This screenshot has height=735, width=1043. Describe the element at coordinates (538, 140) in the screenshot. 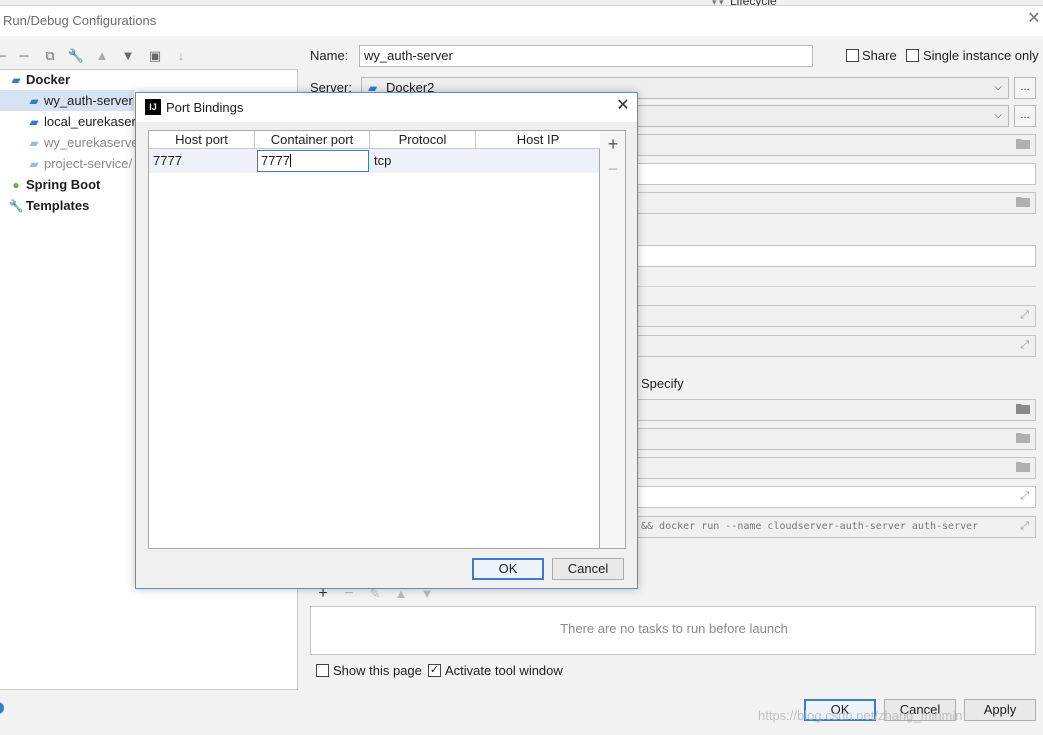

I see `column-header-host-ip: Host IP` at that location.